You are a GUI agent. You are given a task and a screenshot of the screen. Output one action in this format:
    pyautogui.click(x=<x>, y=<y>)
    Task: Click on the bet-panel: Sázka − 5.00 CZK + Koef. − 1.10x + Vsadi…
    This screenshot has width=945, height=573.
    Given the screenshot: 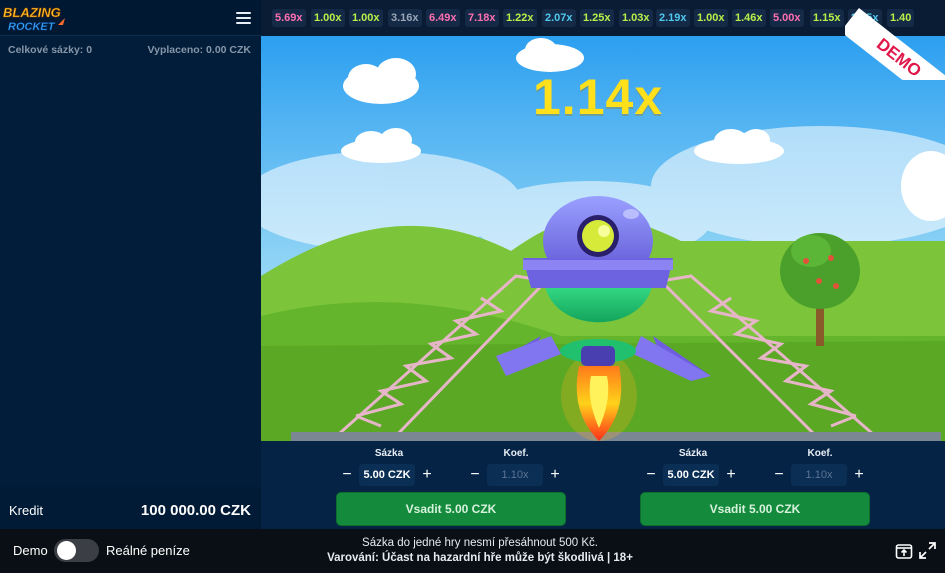 What is the action you would take?
    pyautogui.click(x=603, y=485)
    